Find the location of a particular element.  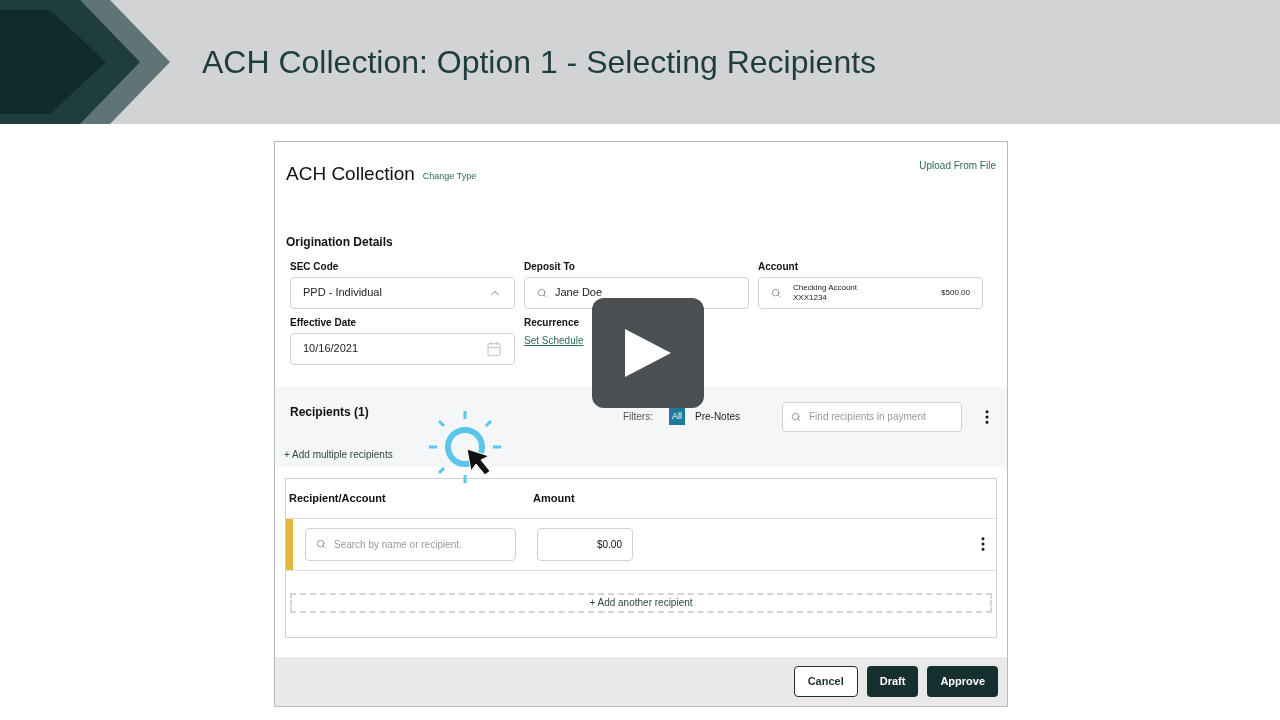

column-header: Recipient/Account is located at coordinates (338, 498).